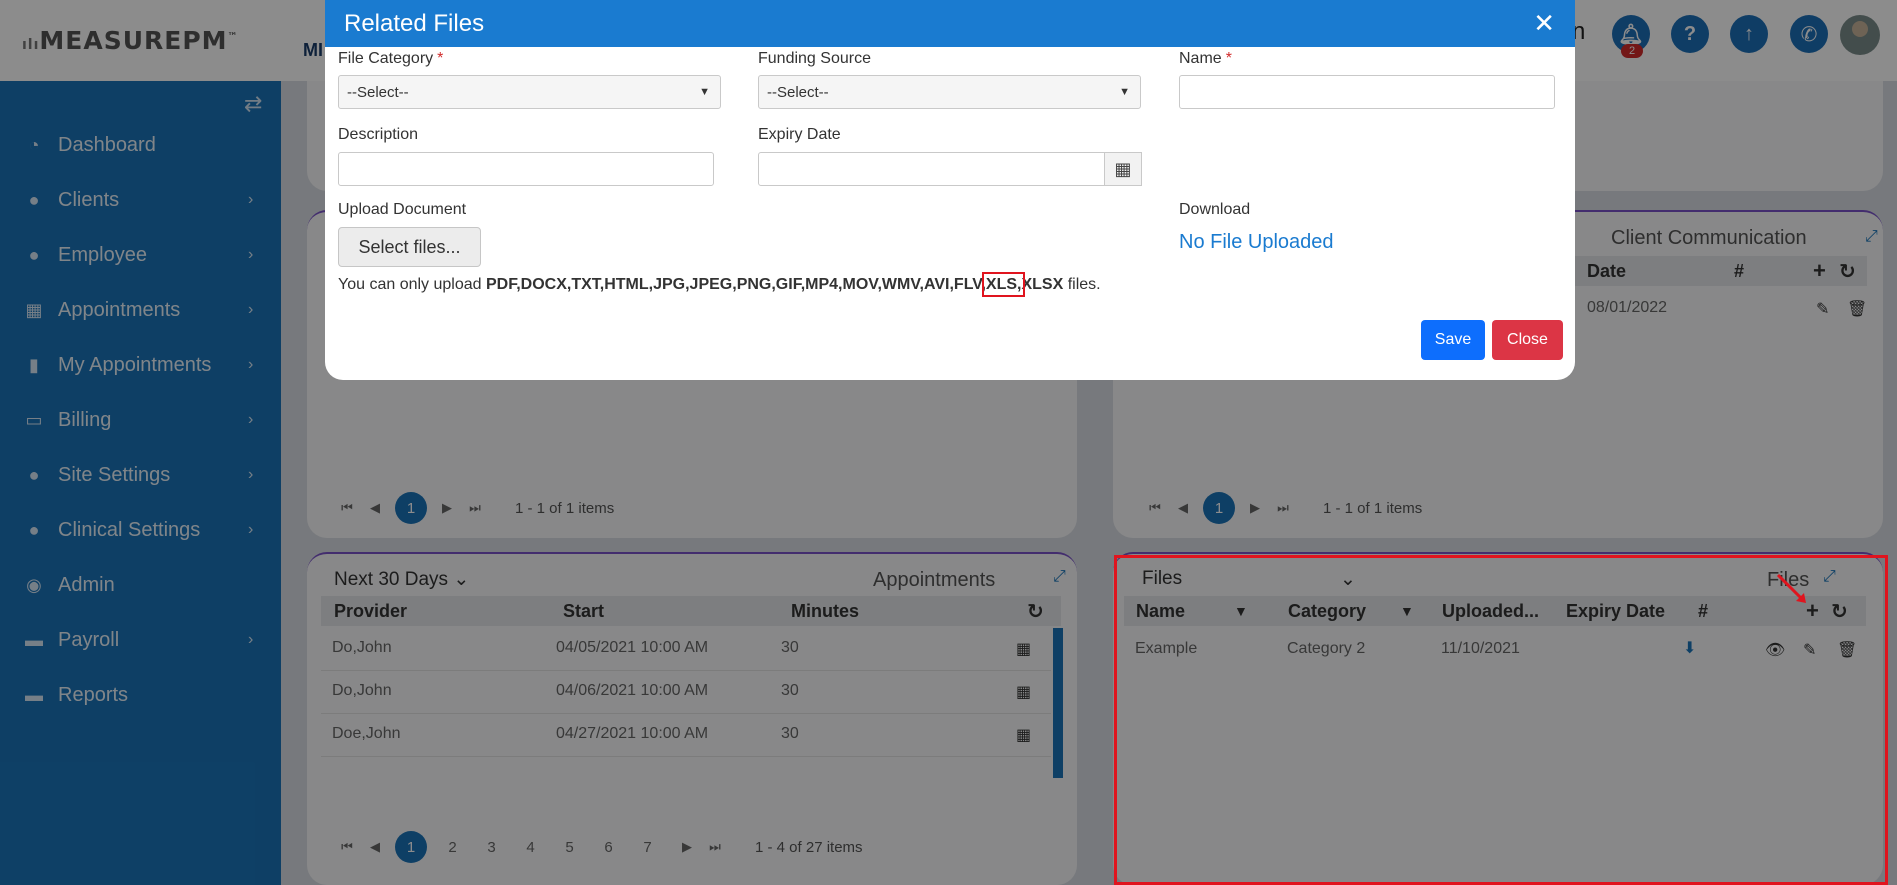 This screenshot has width=1897, height=885. Describe the element at coordinates (526, 169) in the screenshot. I see `description-input` at that location.